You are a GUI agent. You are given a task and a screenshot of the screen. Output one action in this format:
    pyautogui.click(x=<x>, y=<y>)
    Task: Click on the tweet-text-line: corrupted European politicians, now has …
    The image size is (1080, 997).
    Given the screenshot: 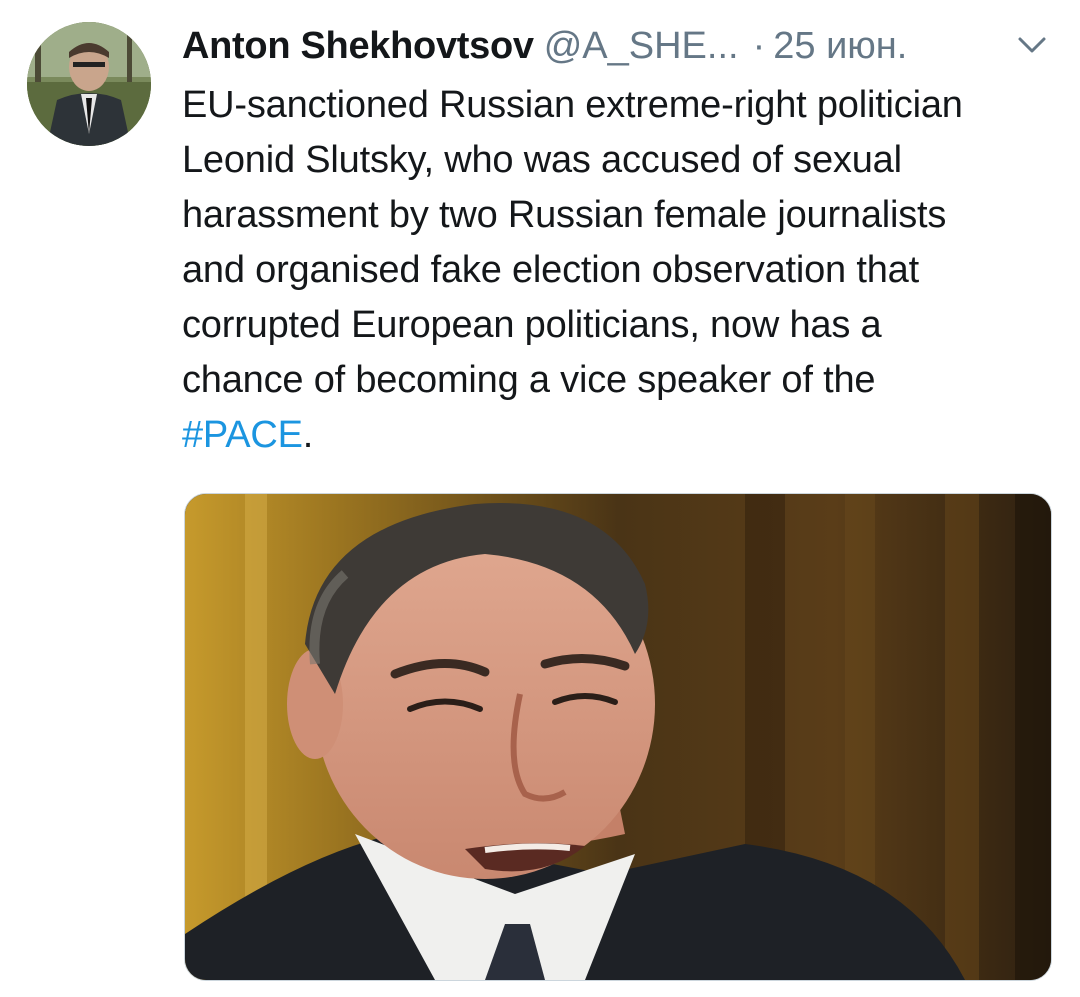 What is the action you would take?
    pyautogui.click(x=532, y=325)
    